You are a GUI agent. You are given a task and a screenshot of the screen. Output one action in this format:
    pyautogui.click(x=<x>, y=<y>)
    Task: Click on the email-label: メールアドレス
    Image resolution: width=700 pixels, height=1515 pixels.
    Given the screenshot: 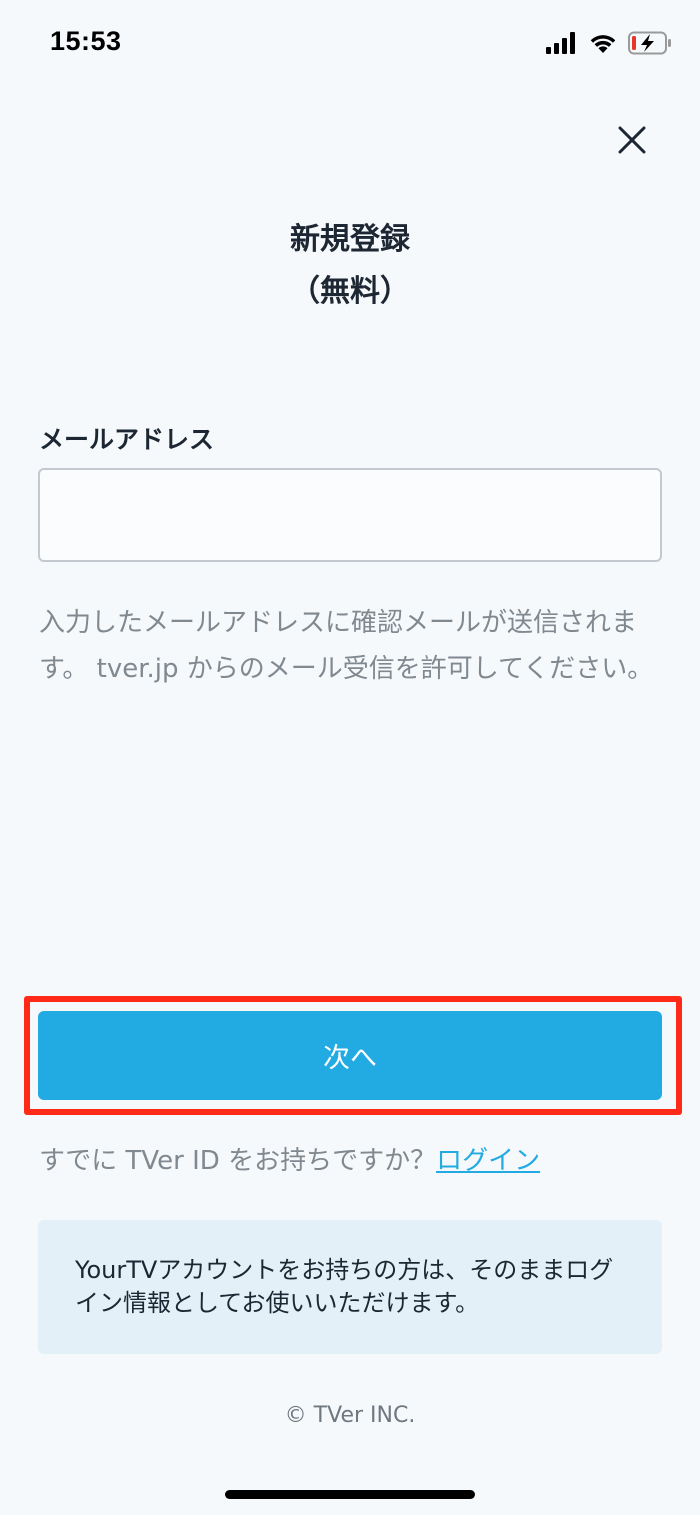 What is the action you would take?
    pyautogui.click(x=127, y=439)
    